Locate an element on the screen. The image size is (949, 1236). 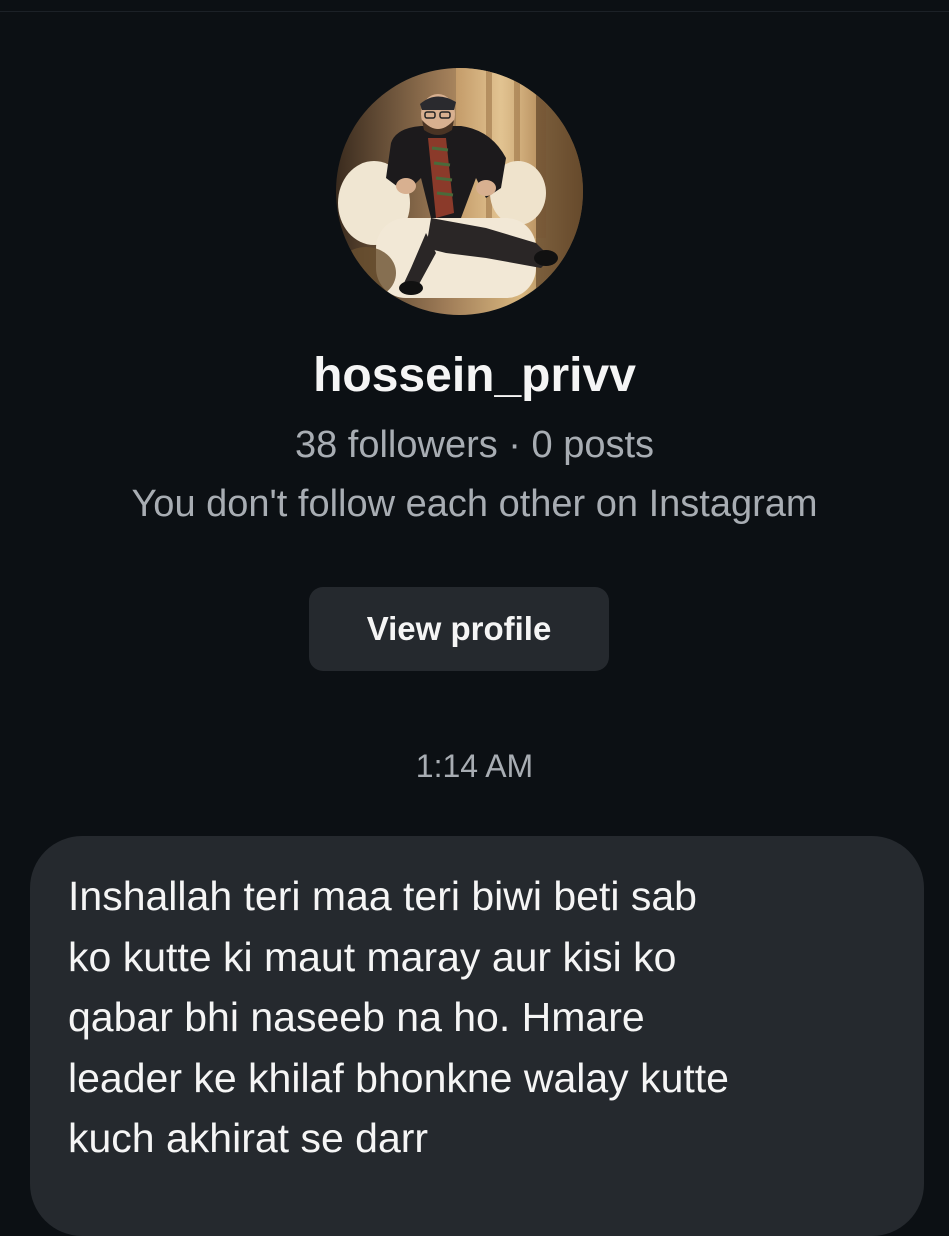
avatar-photo is located at coordinates (459, 191).